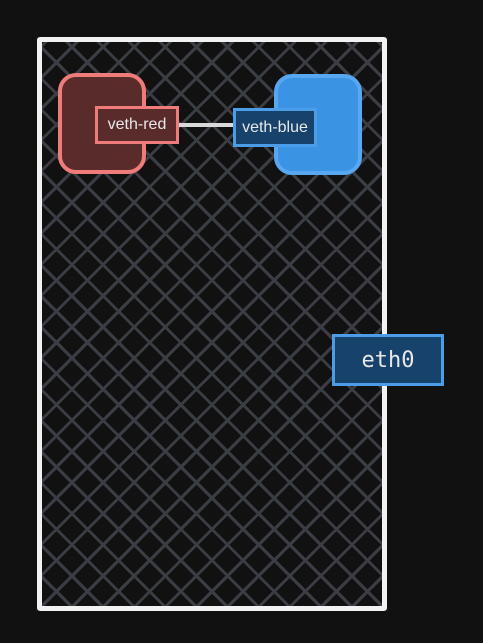 The image size is (483, 643). I want to click on veth-blue-interface: veth-blue, so click(275, 127).